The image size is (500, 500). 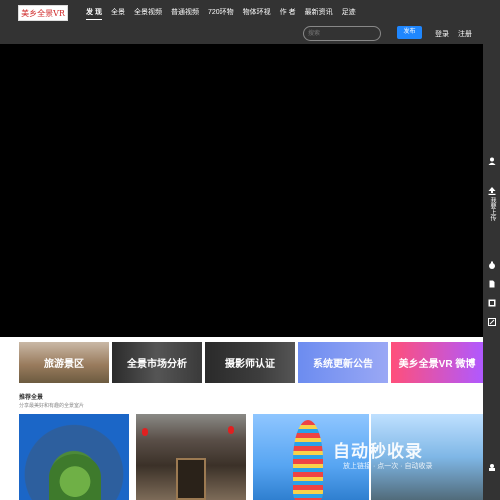 I want to click on login-link: 登录, so click(x=442, y=34).